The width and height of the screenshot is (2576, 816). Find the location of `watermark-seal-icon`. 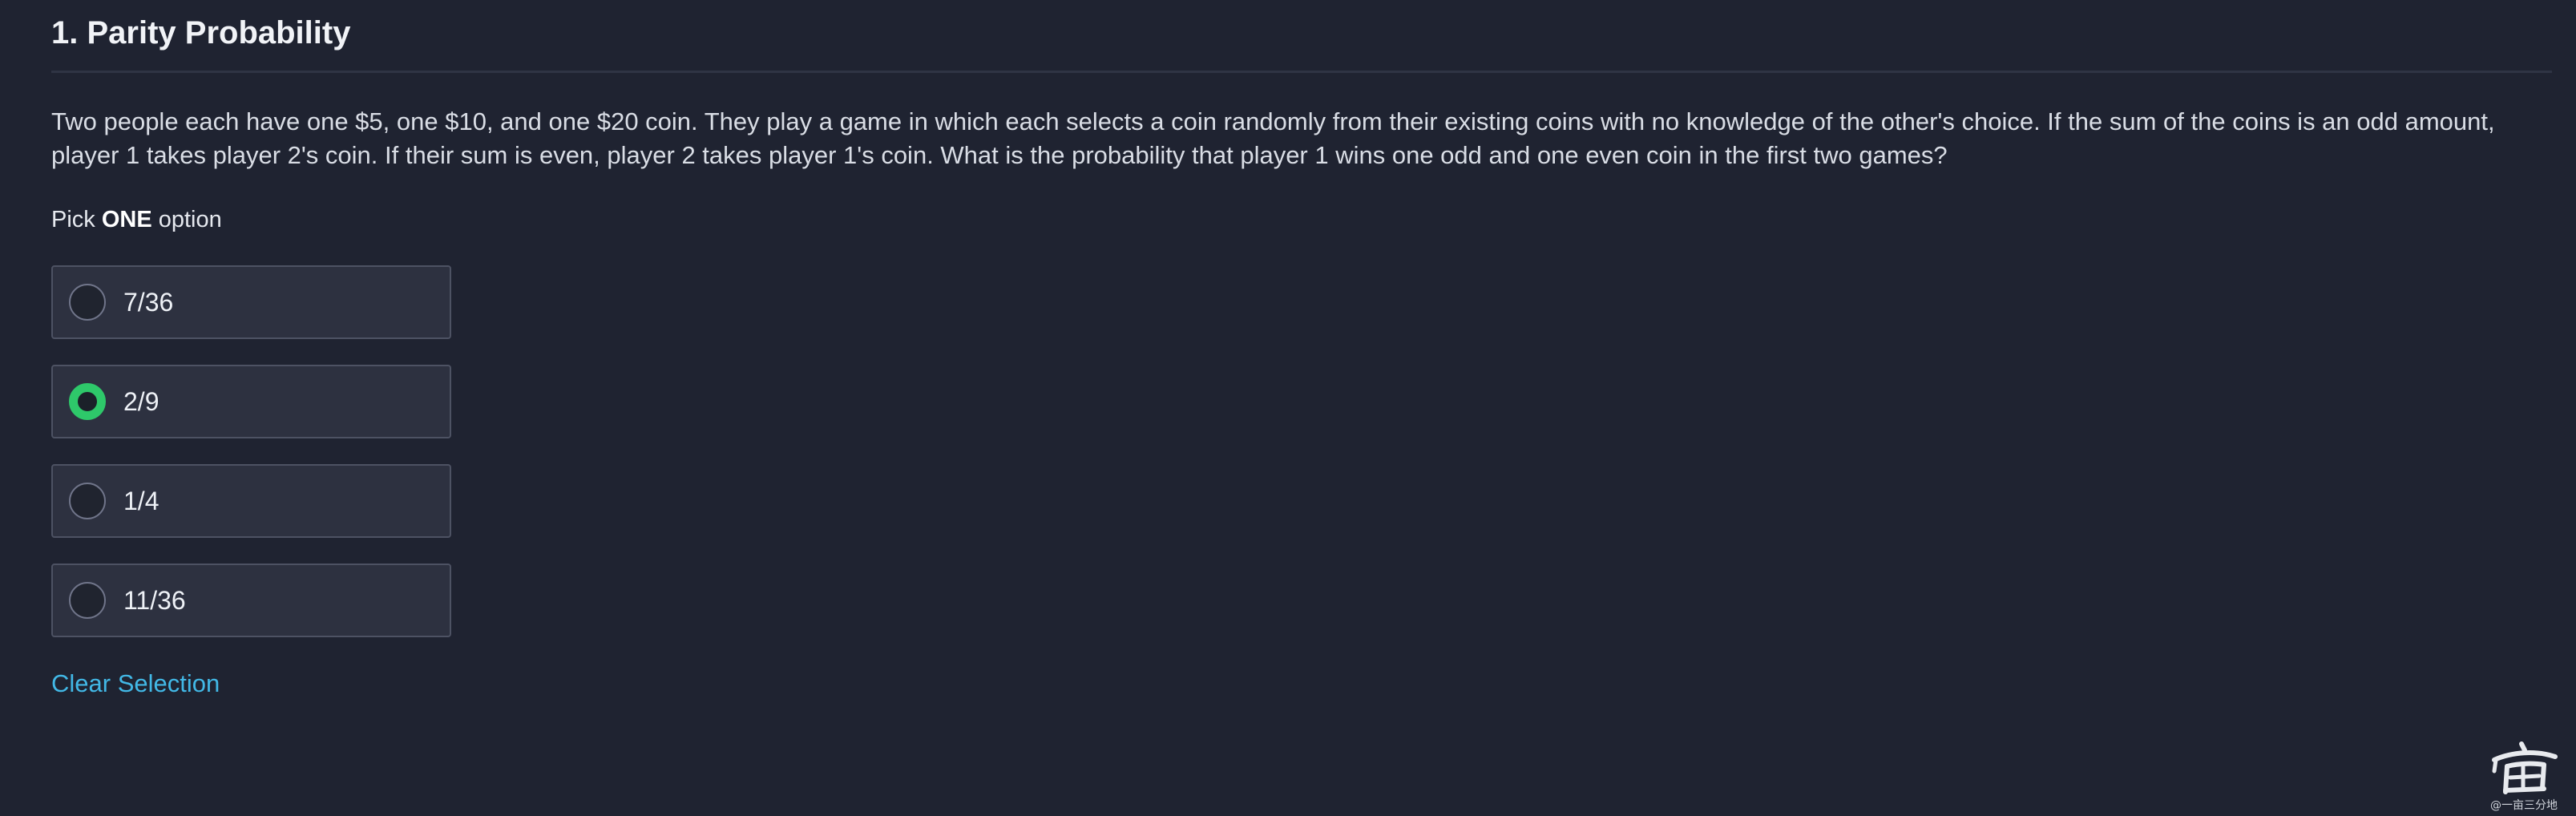

watermark-seal-icon is located at coordinates (2525, 767).